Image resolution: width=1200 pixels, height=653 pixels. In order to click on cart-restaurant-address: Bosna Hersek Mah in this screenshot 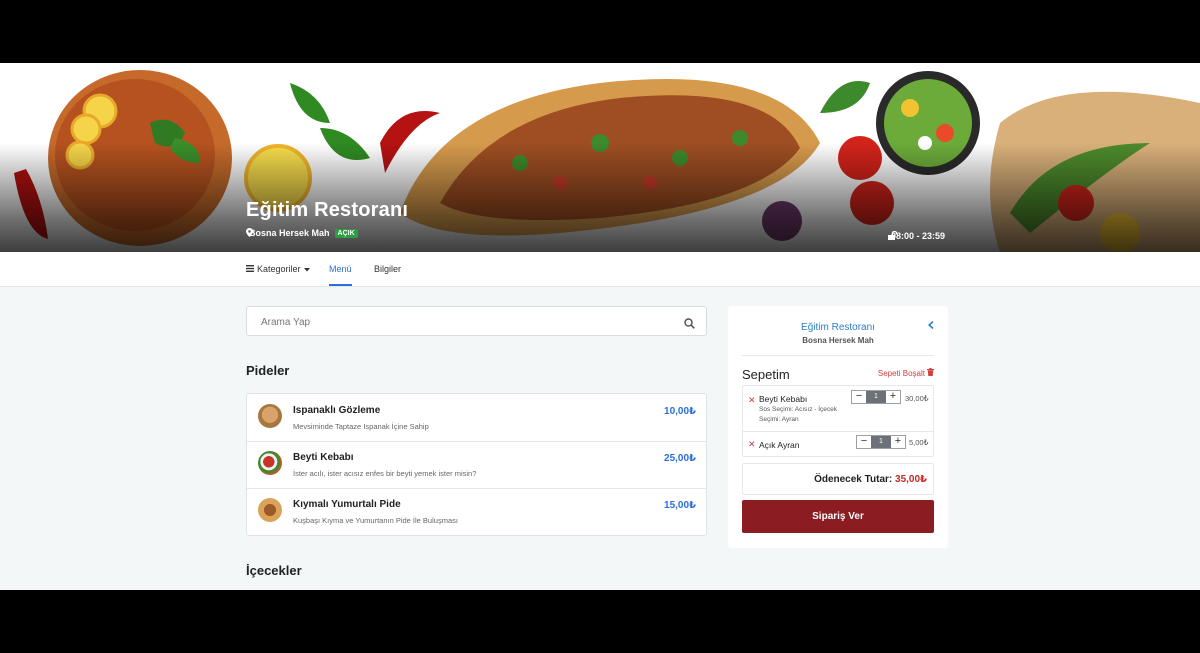, I will do `click(838, 340)`.